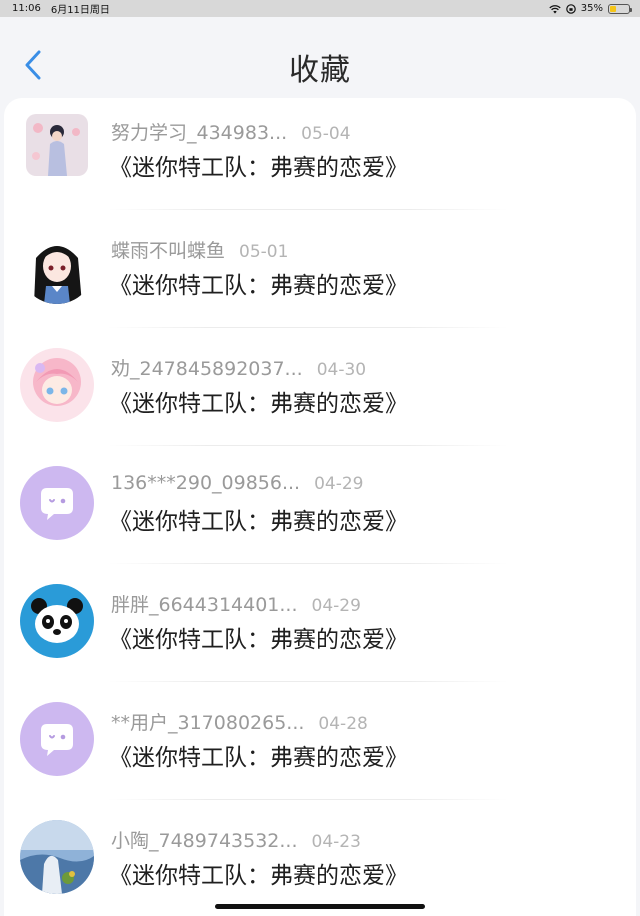  I want to click on list-item: 136***290_09856... 04-29 《迷你特工队：弗赛的恋爱》, so click(320, 511).